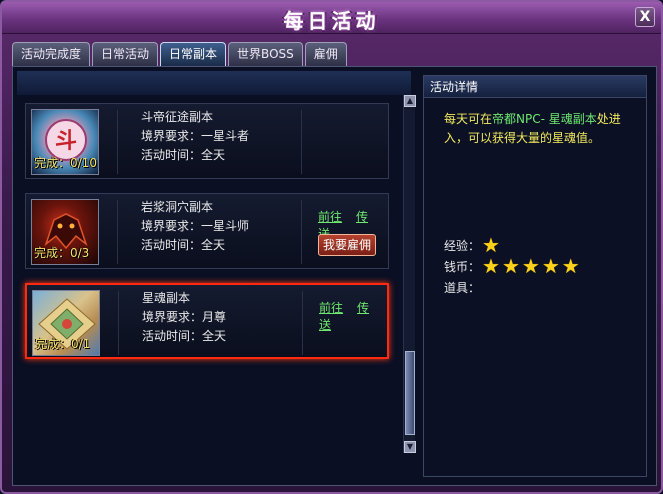 This screenshot has width=663, height=494. I want to click on tab-bar: 活动完成度 日常活动 日常副本 世界BOSS 雇佣, so click(179, 54).